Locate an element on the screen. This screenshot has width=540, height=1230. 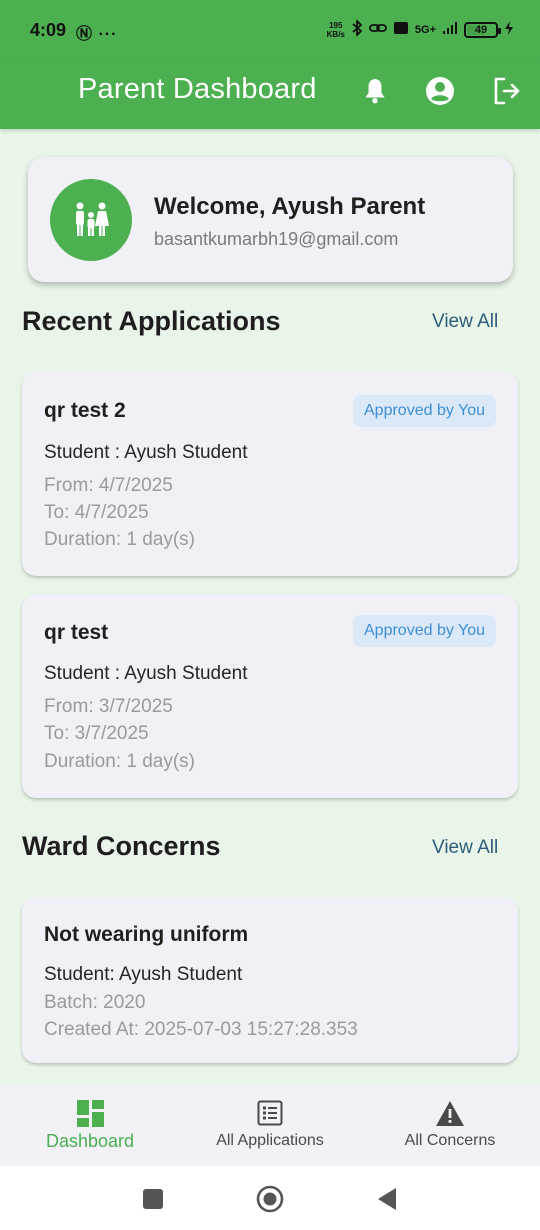
account-circle-icon is located at coordinates (440, 91).